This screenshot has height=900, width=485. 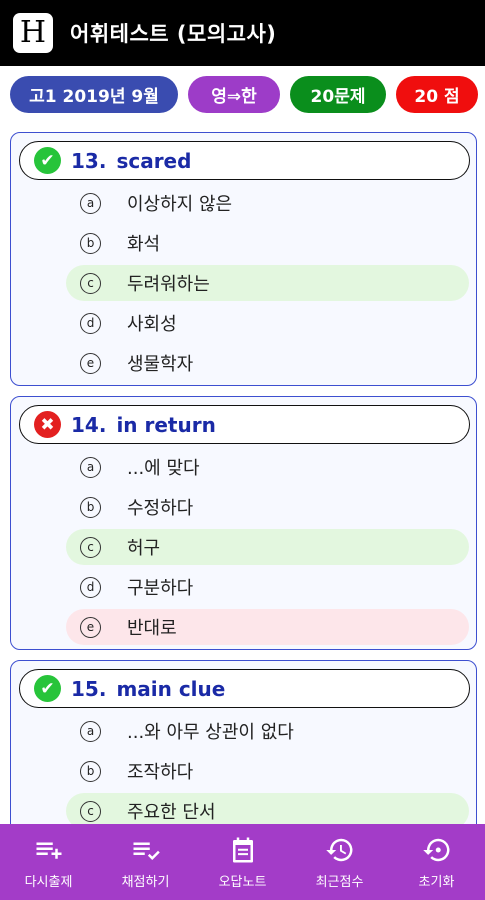 I want to click on answer-option-b: b 수정하다, so click(x=267, y=507).